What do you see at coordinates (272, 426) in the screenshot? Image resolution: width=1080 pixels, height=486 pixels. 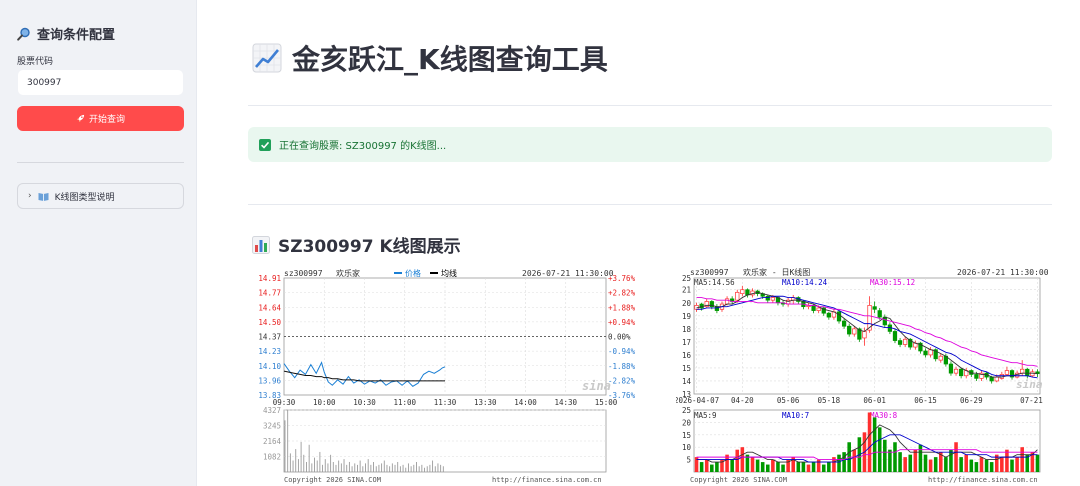 I see `intraday-vol-tick: 3245` at bounding box center [272, 426].